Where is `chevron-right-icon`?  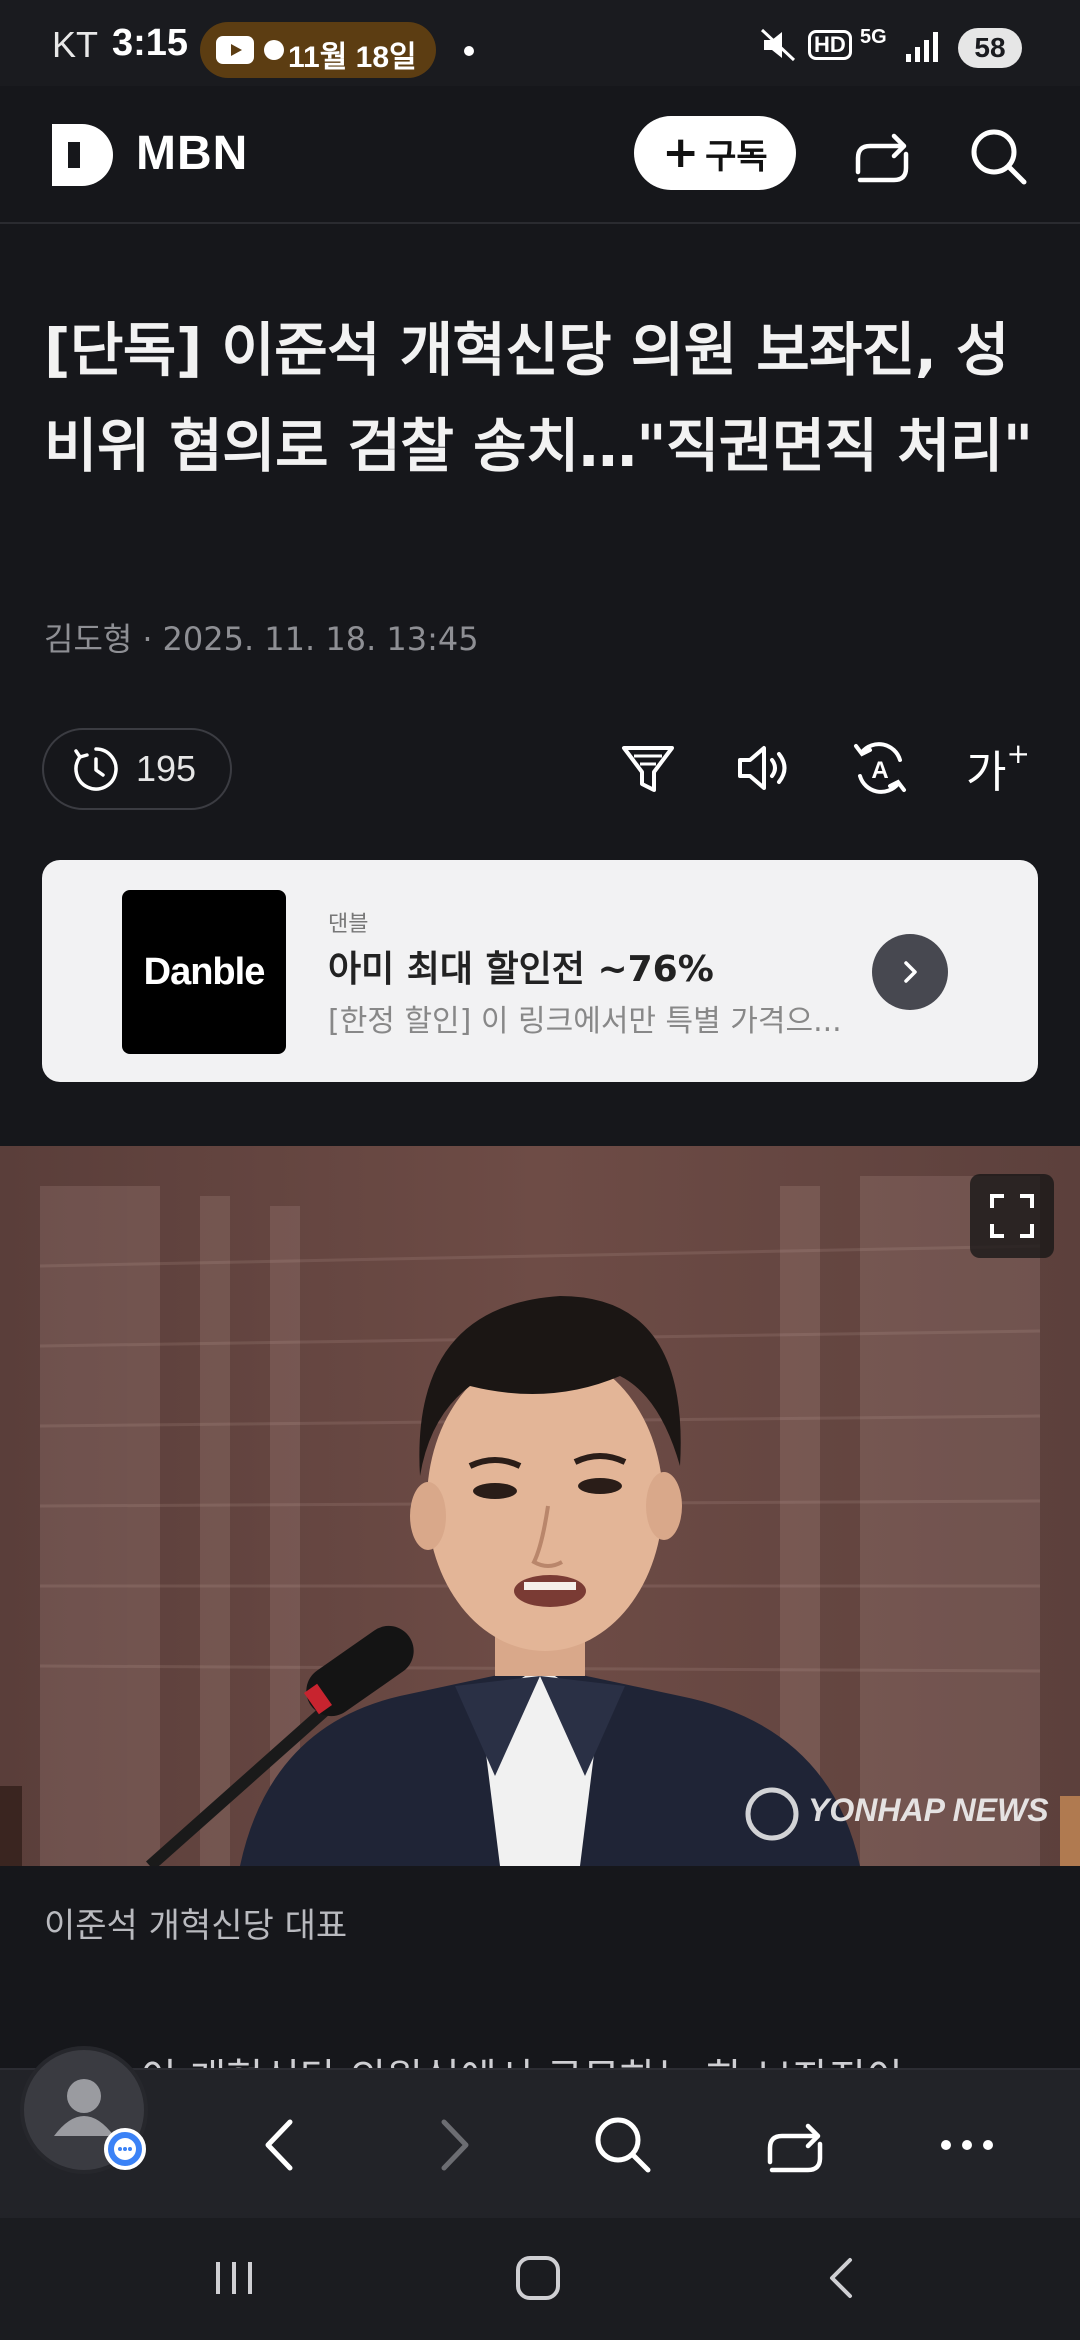 chevron-right-icon is located at coordinates (910, 972).